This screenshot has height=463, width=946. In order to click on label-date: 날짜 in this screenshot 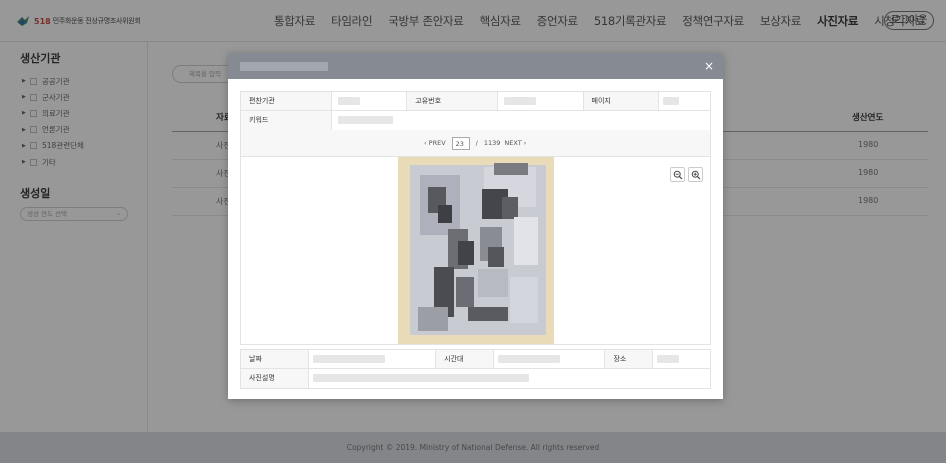, I will do `click(275, 359)`.